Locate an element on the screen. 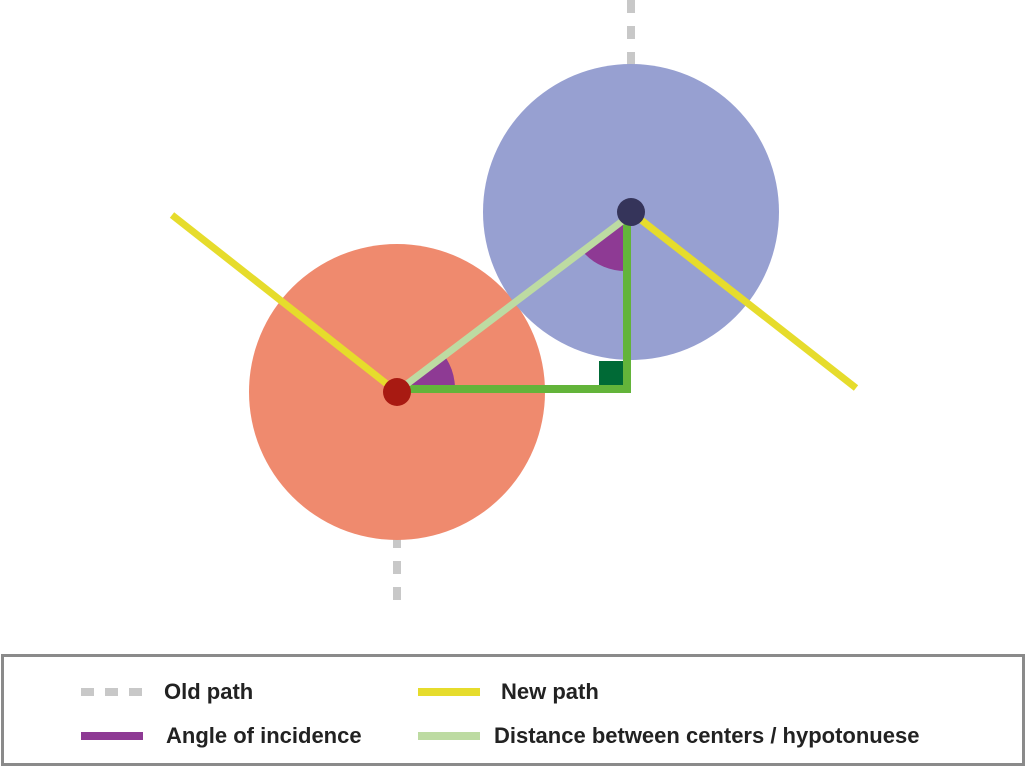 This screenshot has width=1028, height=770. red-ball-center is located at coordinates (397, 392).